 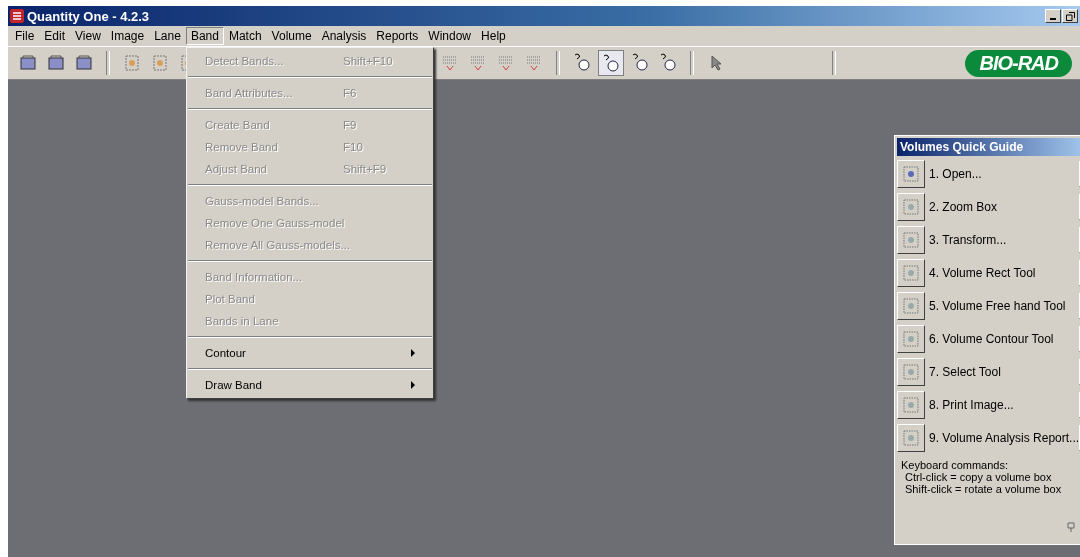 What do you see at coordinates (88, 16) in the screenshot?
I see `window-title: Quantity One - 4.2.3` at bounding box center [88, 16].